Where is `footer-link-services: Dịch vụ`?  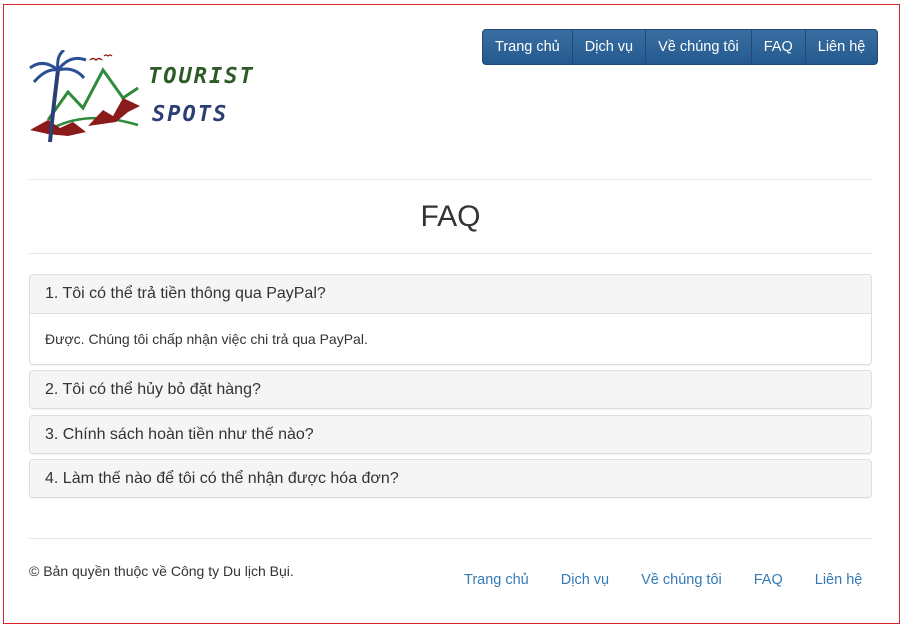
footer-link-services: Dịch vụ is located at coordinates (585, 580).